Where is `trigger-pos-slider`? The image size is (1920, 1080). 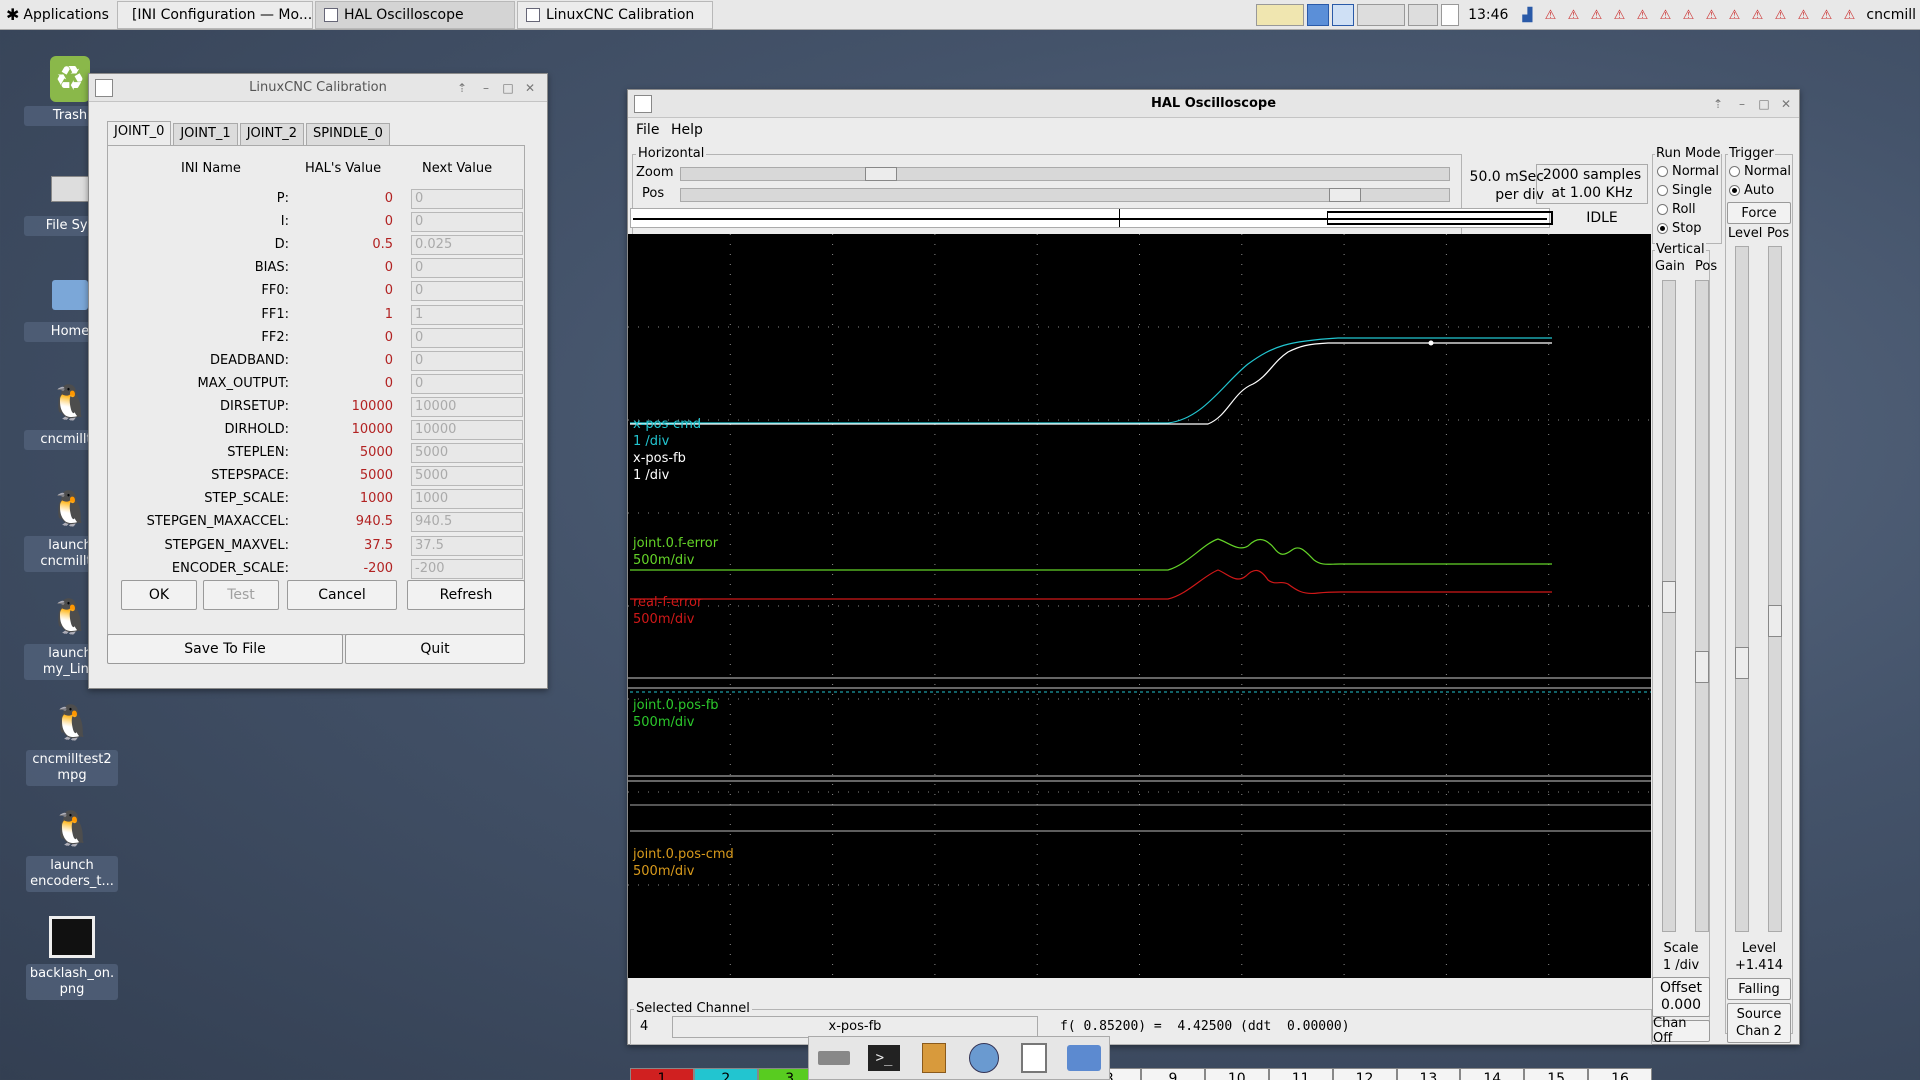
trigger-pos-slider is located at coordinates (1775, 589).